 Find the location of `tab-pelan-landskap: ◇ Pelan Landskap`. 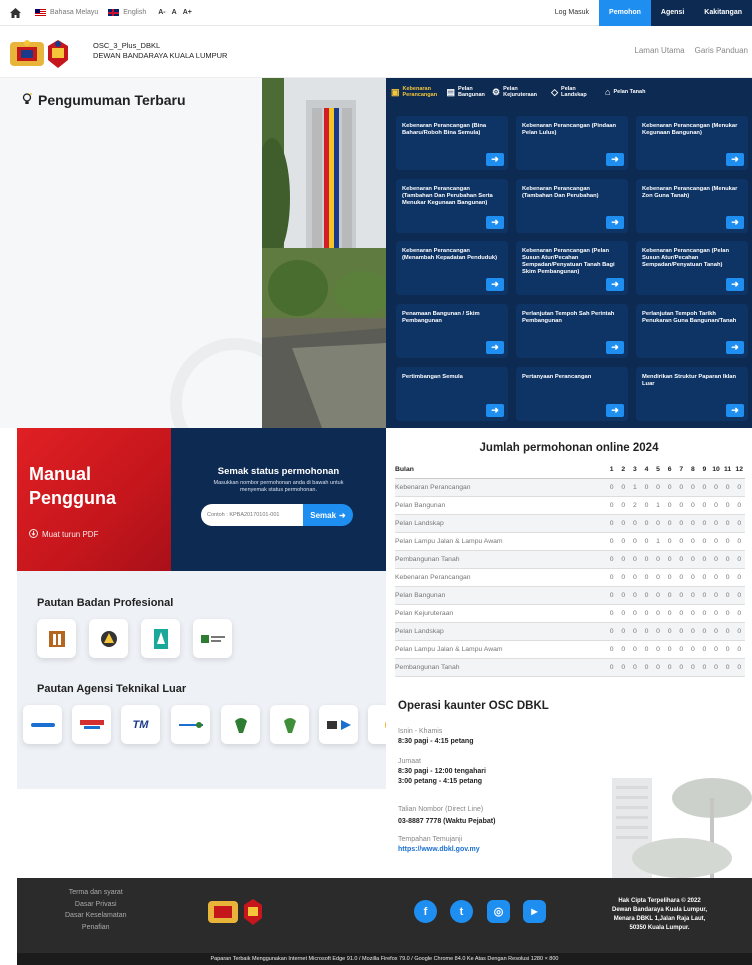

tab-pelan-landskap: ◇ Pelan Landskap is located at coordinates (570, 92).